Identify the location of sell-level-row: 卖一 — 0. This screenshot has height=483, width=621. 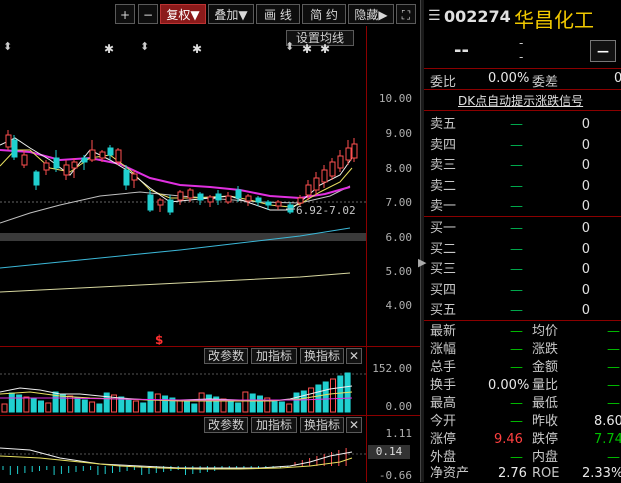
(525, 207).